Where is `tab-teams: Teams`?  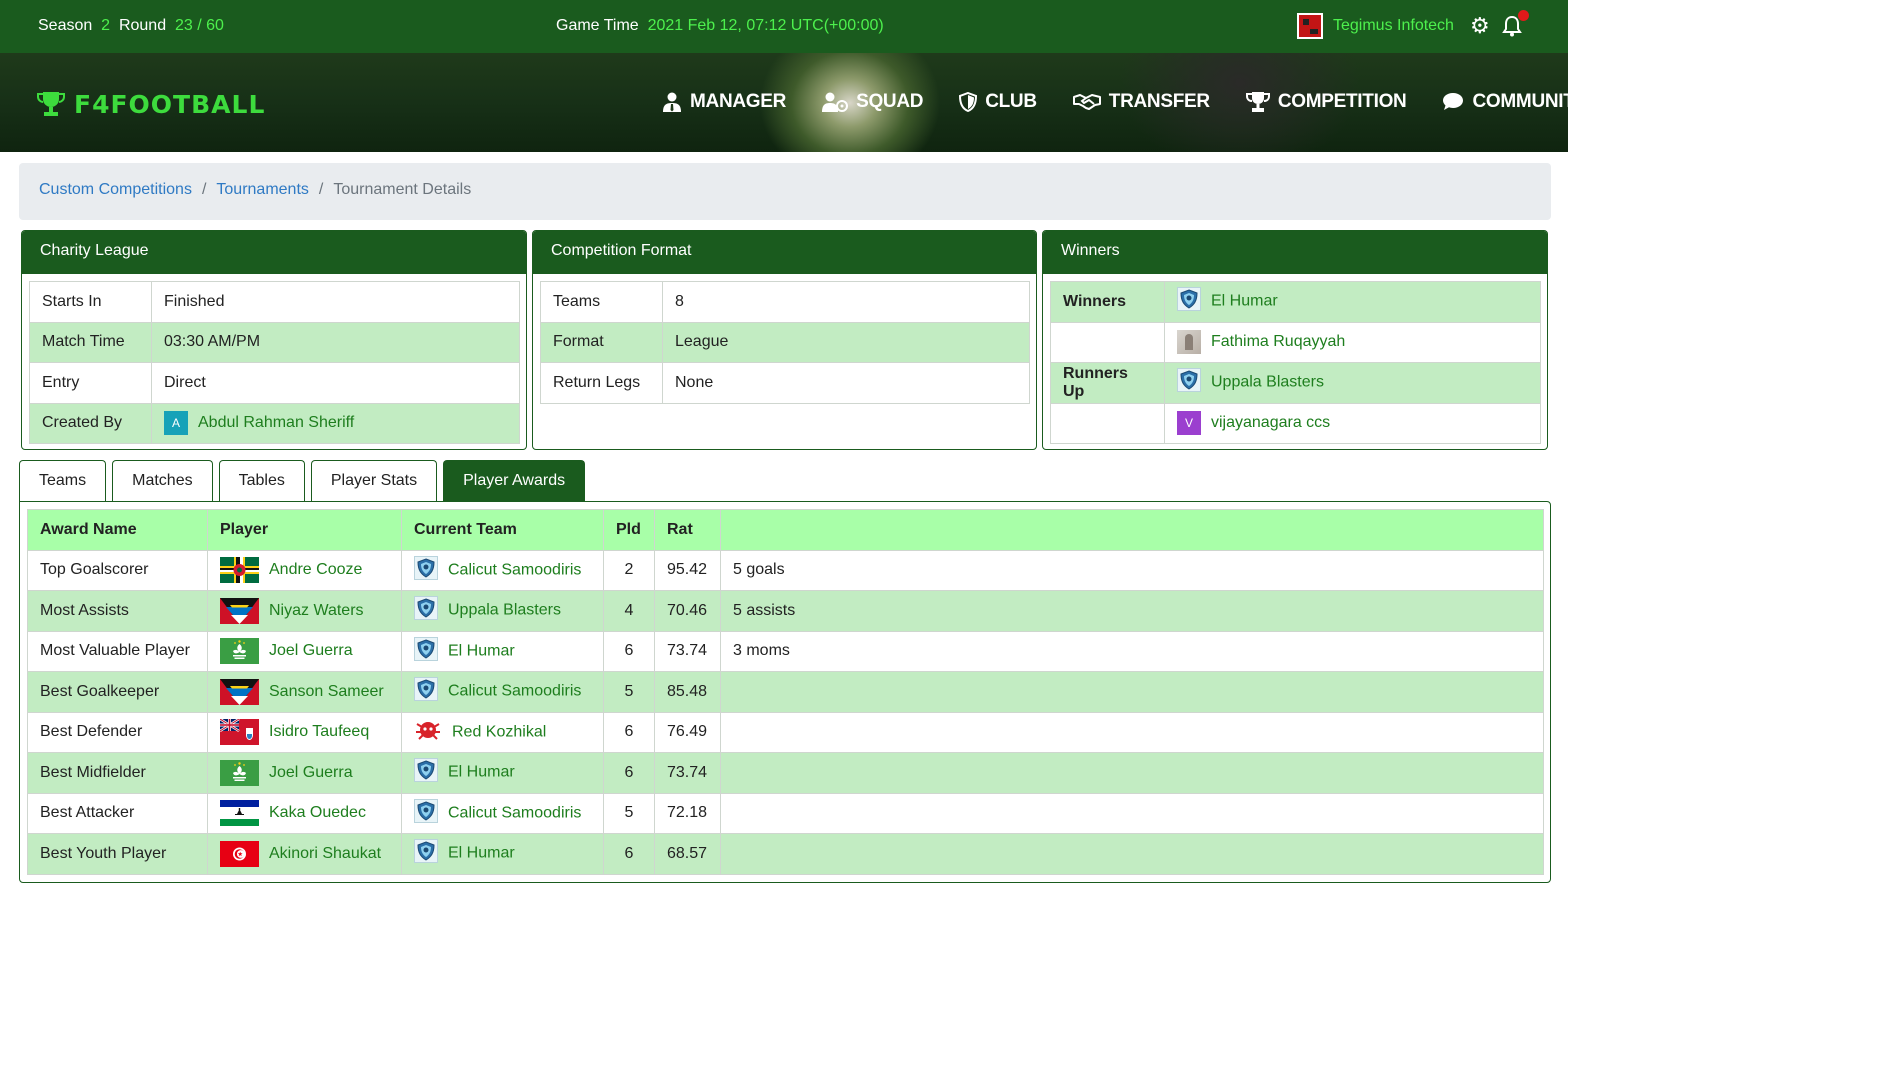
tab-teams: Teams is located at coordinates (63, 480).